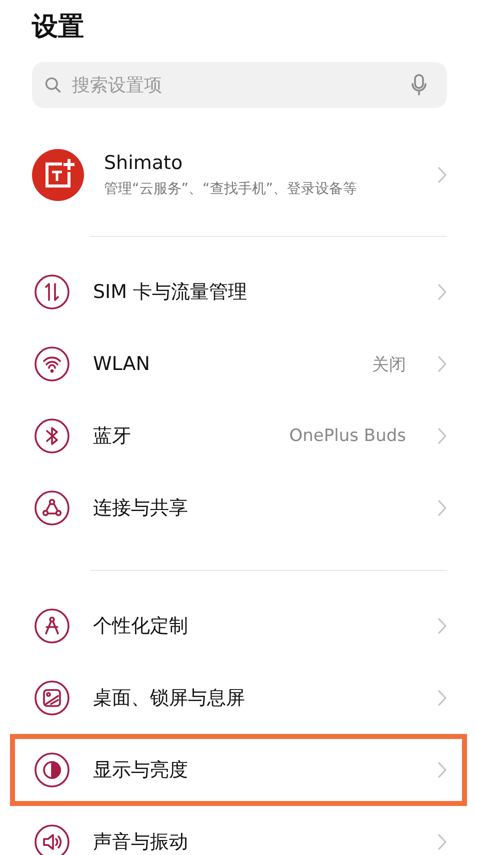 The width and height of the screenshot is (477, 855). What do you see at coordinates (239, 175) in the screenshot?
I see `account-item: Shimato 管理“云服务”、“查找手机”、登录设备等` at bounding box center [239, 175].